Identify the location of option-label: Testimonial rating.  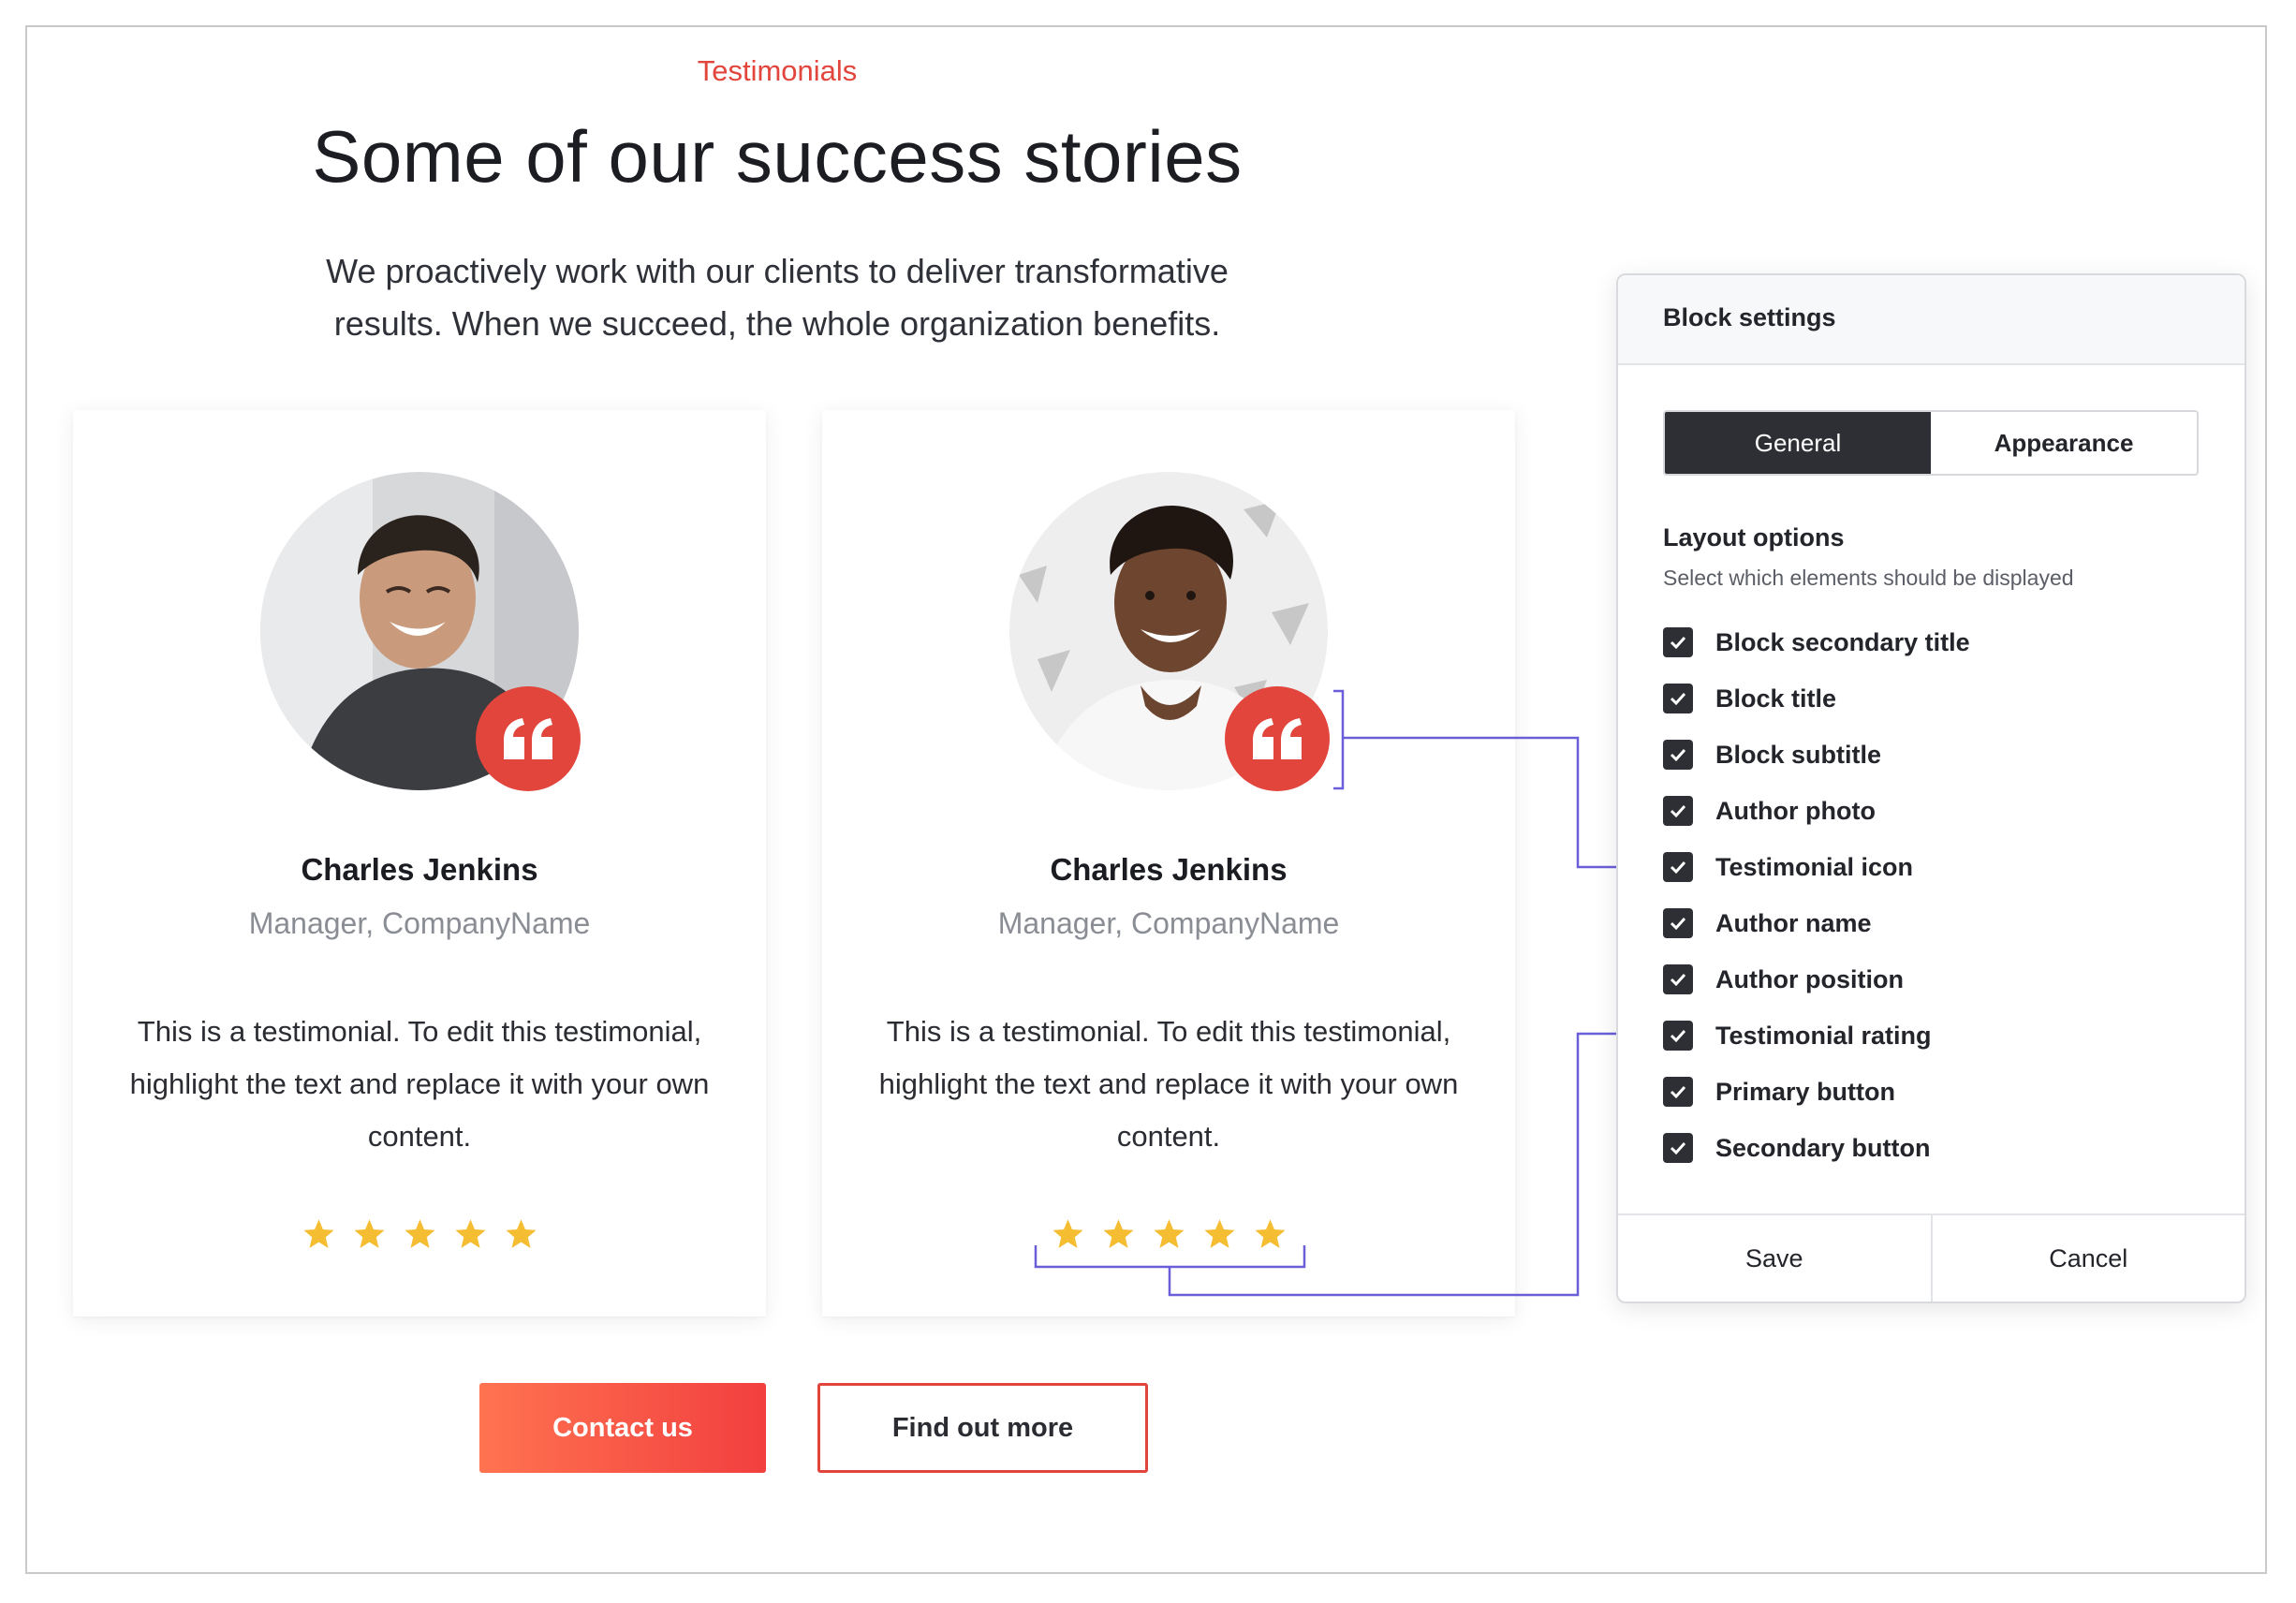
(1823, 1035).